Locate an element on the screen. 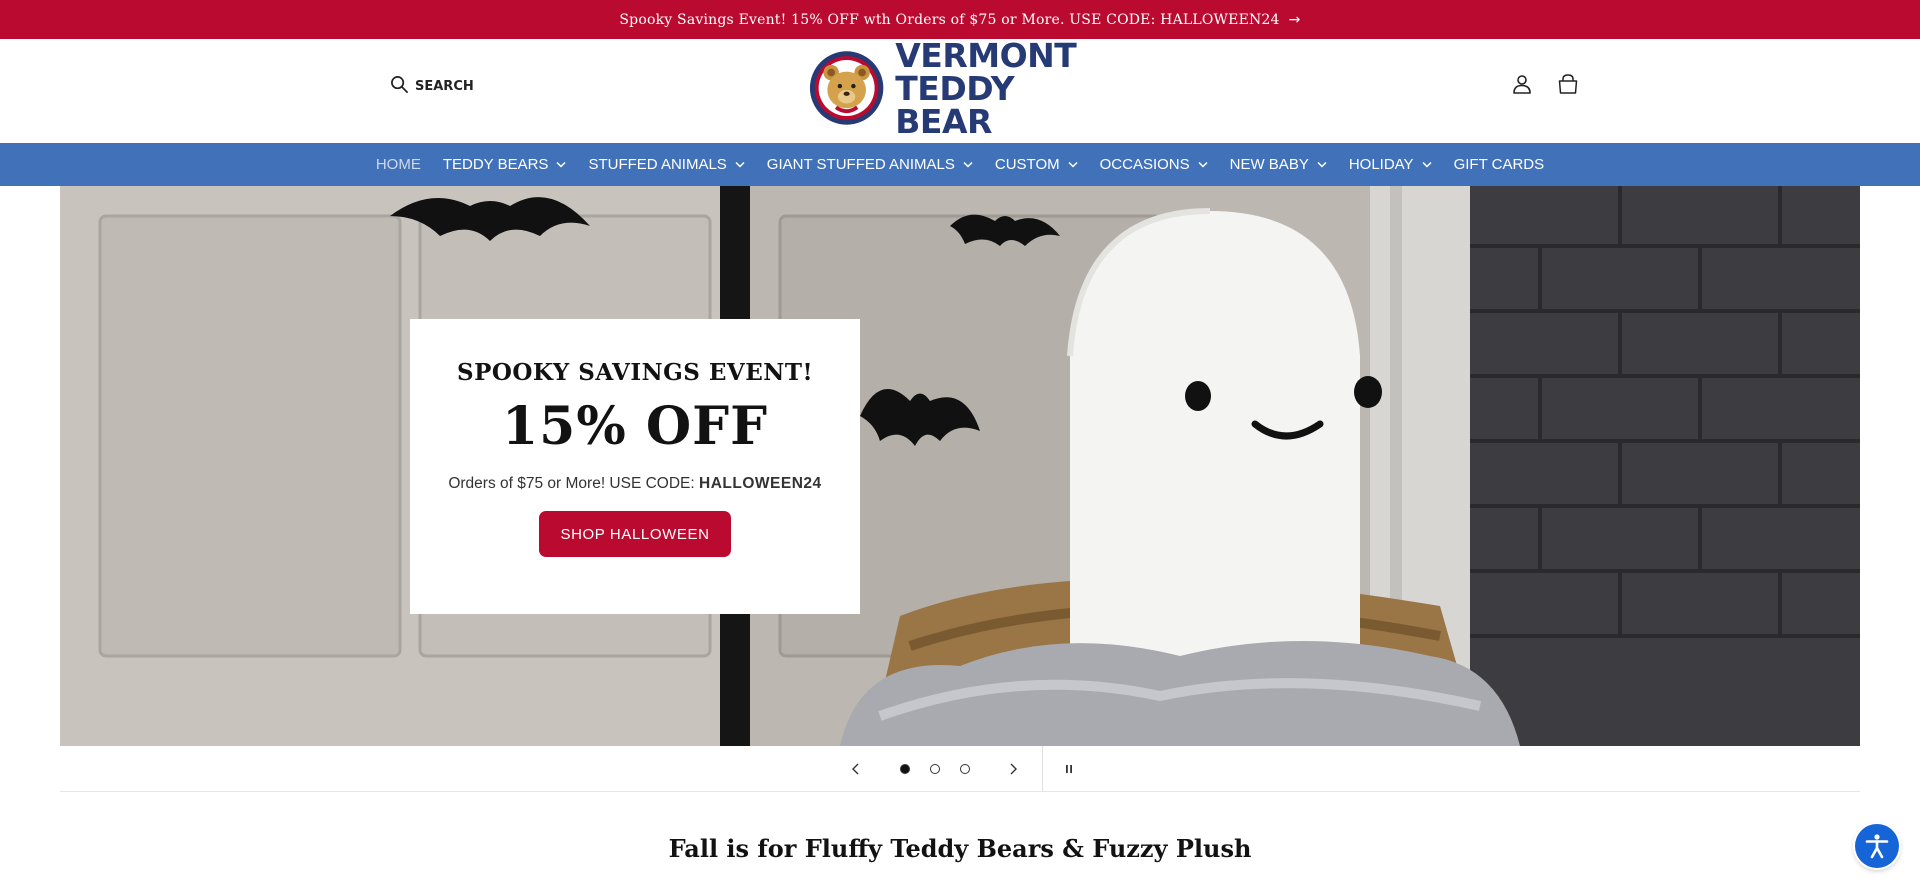 This screenshot has height=888, width=1920. search-button: SEARCH is located at coordinates (432, 86).